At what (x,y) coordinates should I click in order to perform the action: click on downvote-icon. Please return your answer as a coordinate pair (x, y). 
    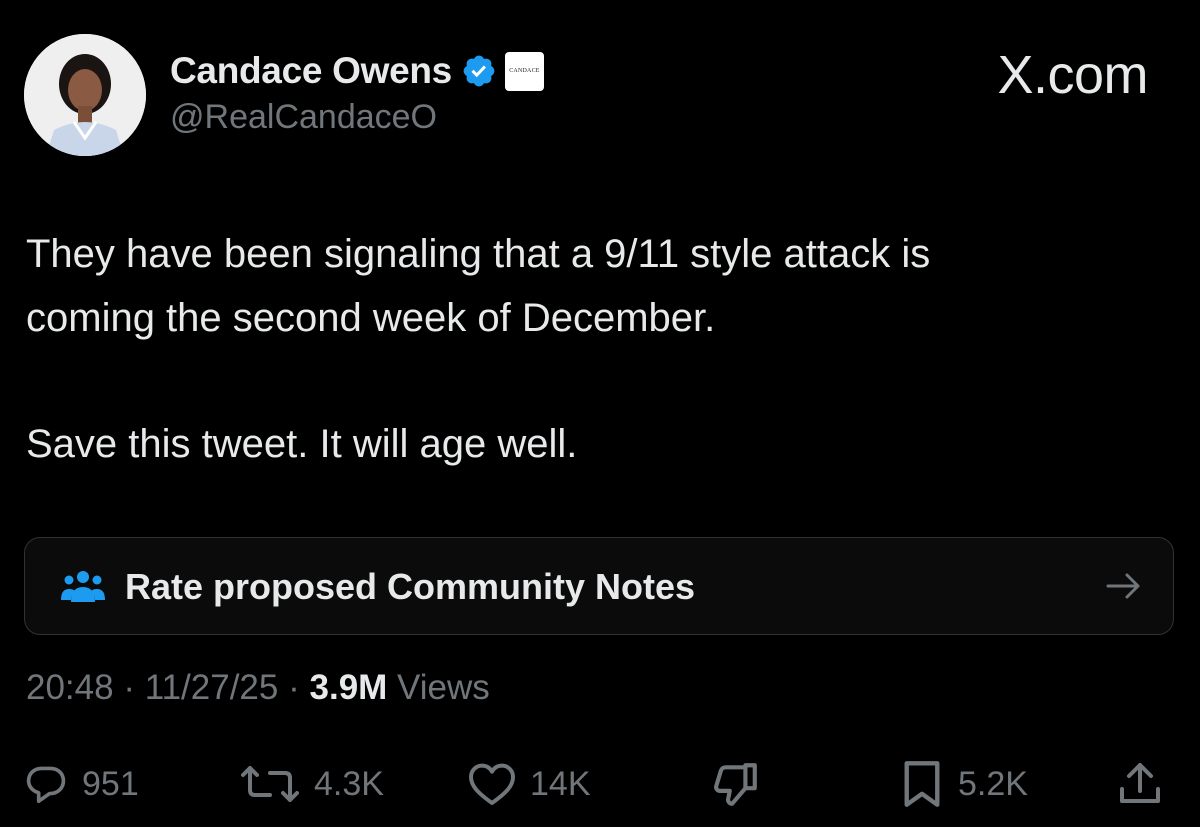
    Looking at the image, I should click on (735, 784).